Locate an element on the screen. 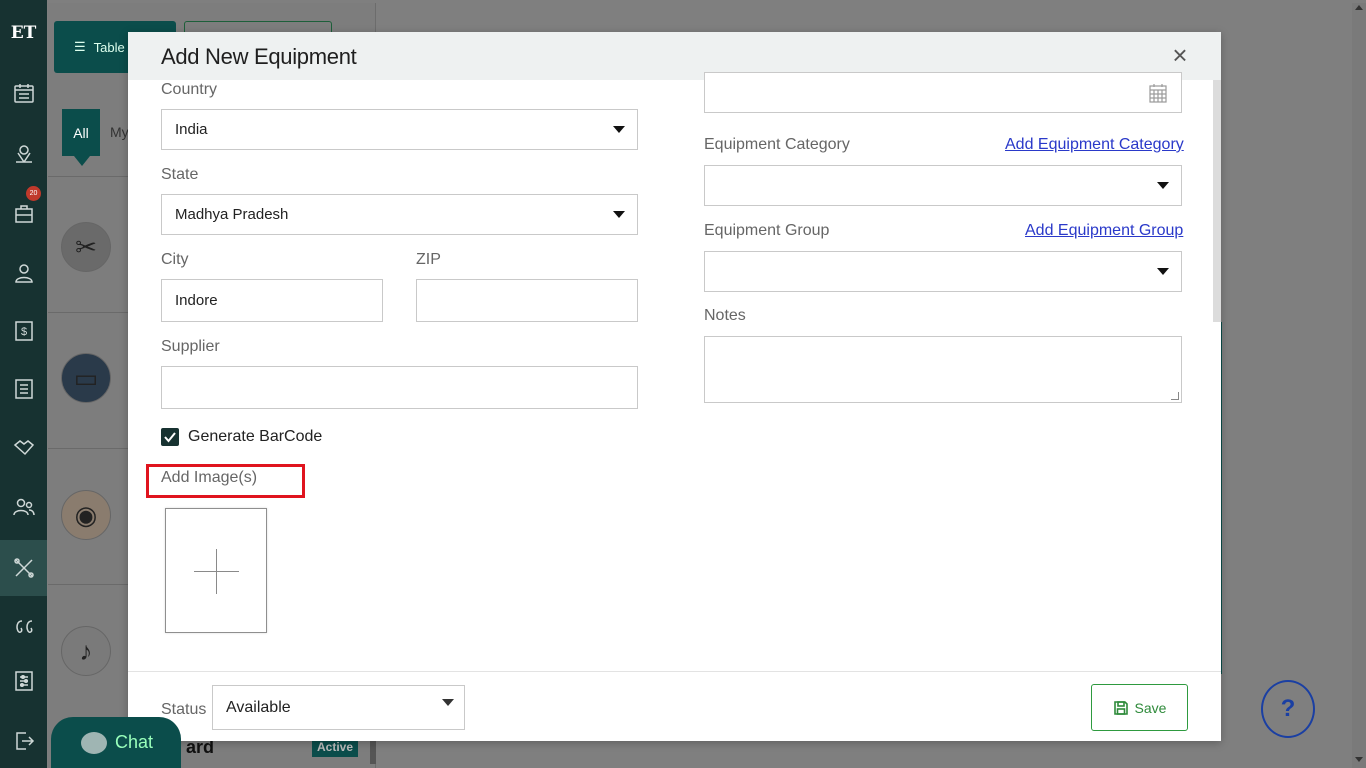 This screenshot has height=768, width=1366. equipment-category-label: Equipment Category is located at coordinates (777, 144).